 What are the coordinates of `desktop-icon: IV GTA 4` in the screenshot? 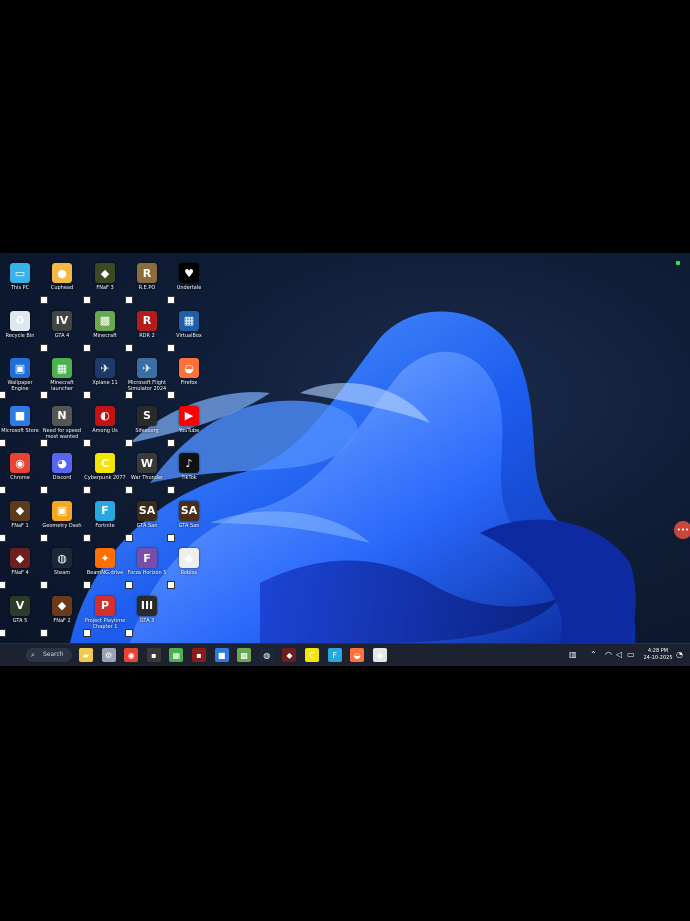 It's located at (61, 329).